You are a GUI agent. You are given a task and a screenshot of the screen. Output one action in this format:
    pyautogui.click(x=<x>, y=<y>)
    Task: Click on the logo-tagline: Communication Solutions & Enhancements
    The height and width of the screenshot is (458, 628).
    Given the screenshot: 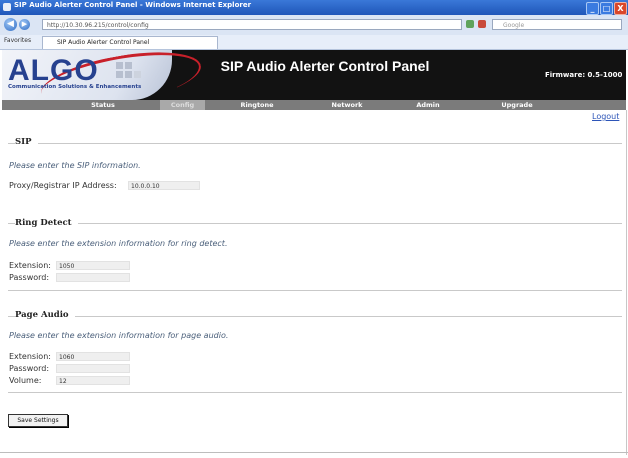 What is the action you would take?
    pyautogui.click(x=75, y=87)
    